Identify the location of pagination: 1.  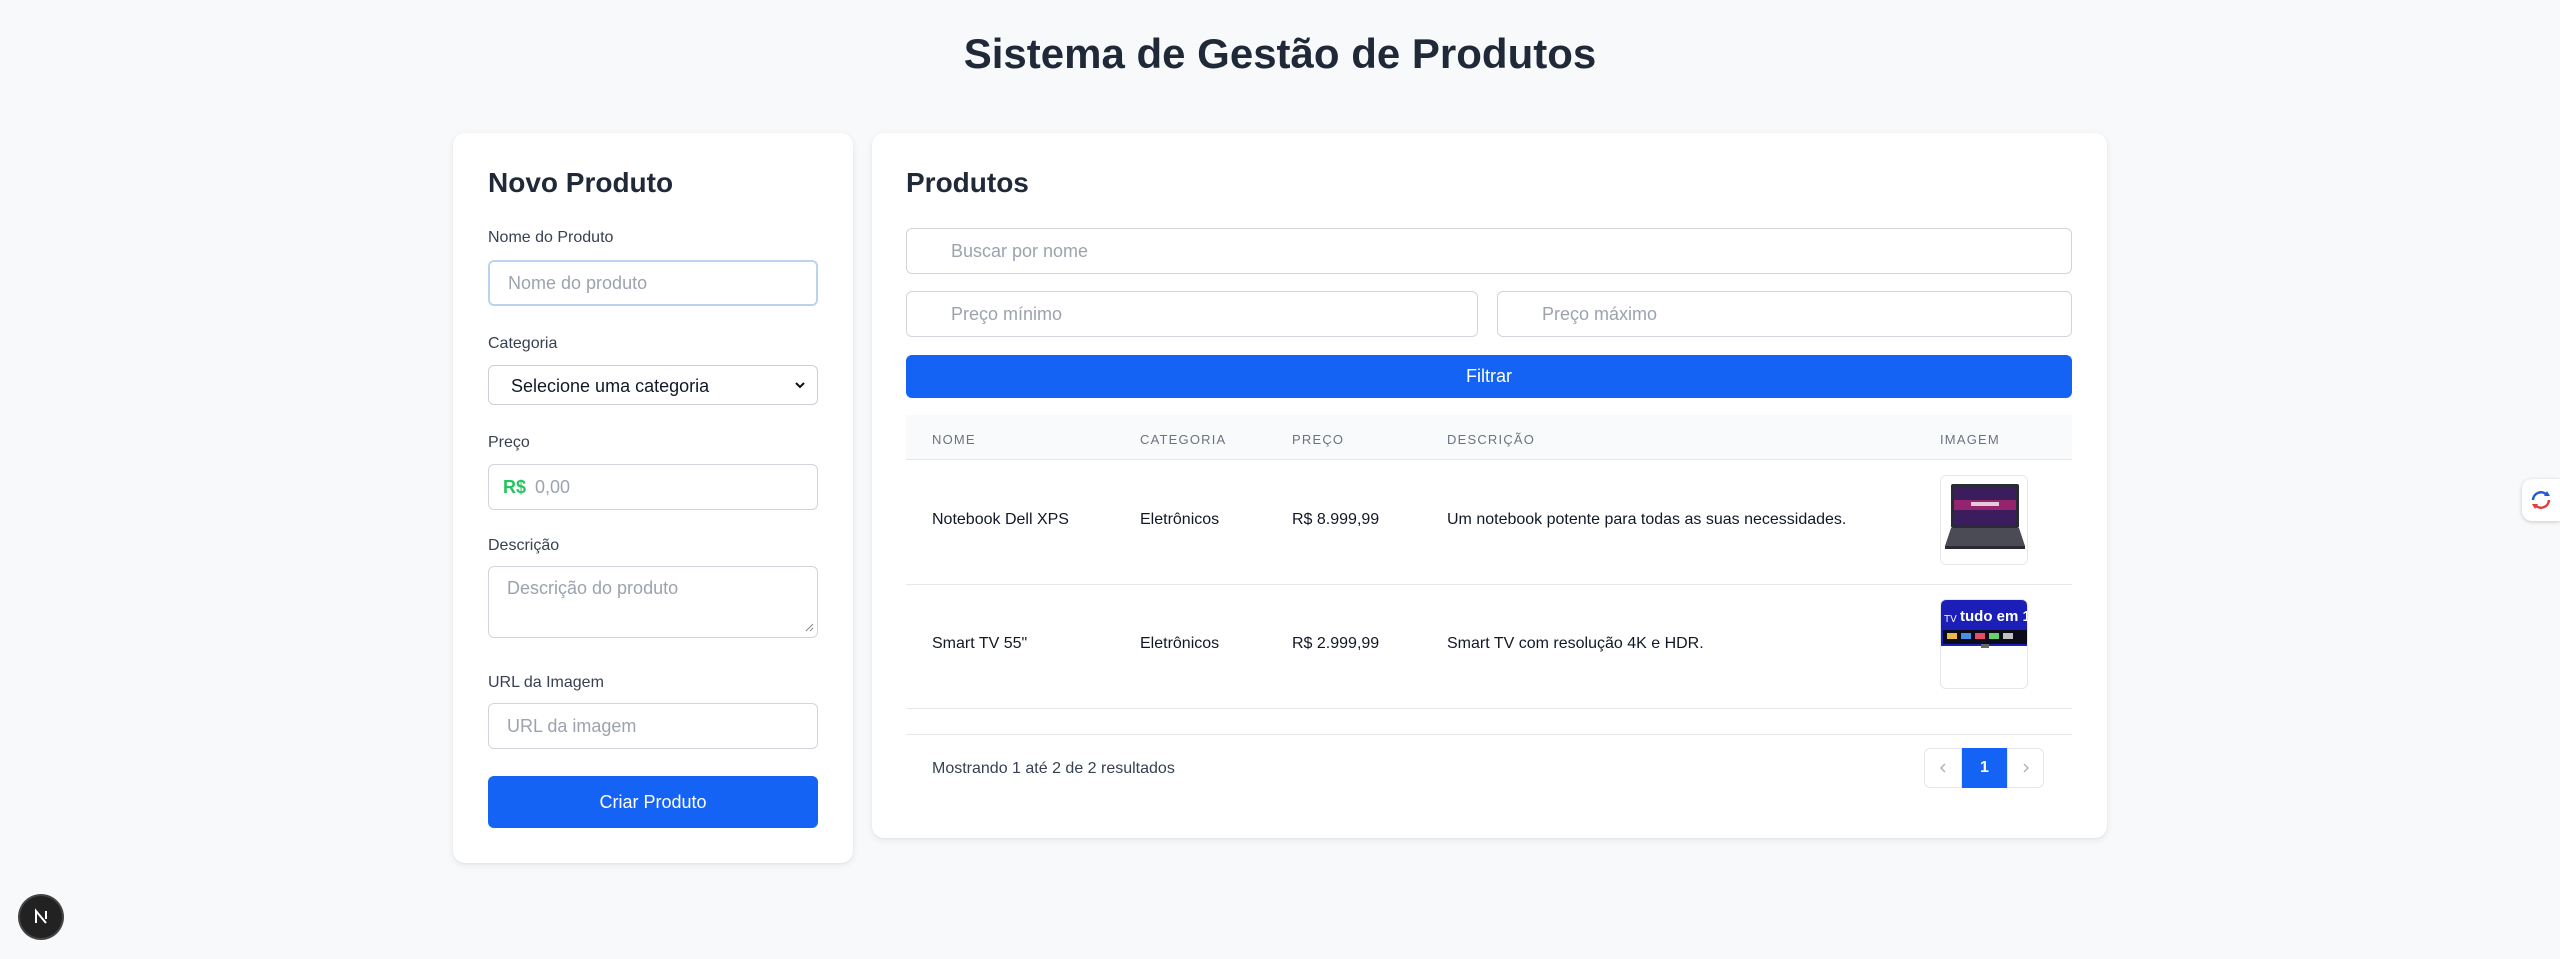
(1984, 768).